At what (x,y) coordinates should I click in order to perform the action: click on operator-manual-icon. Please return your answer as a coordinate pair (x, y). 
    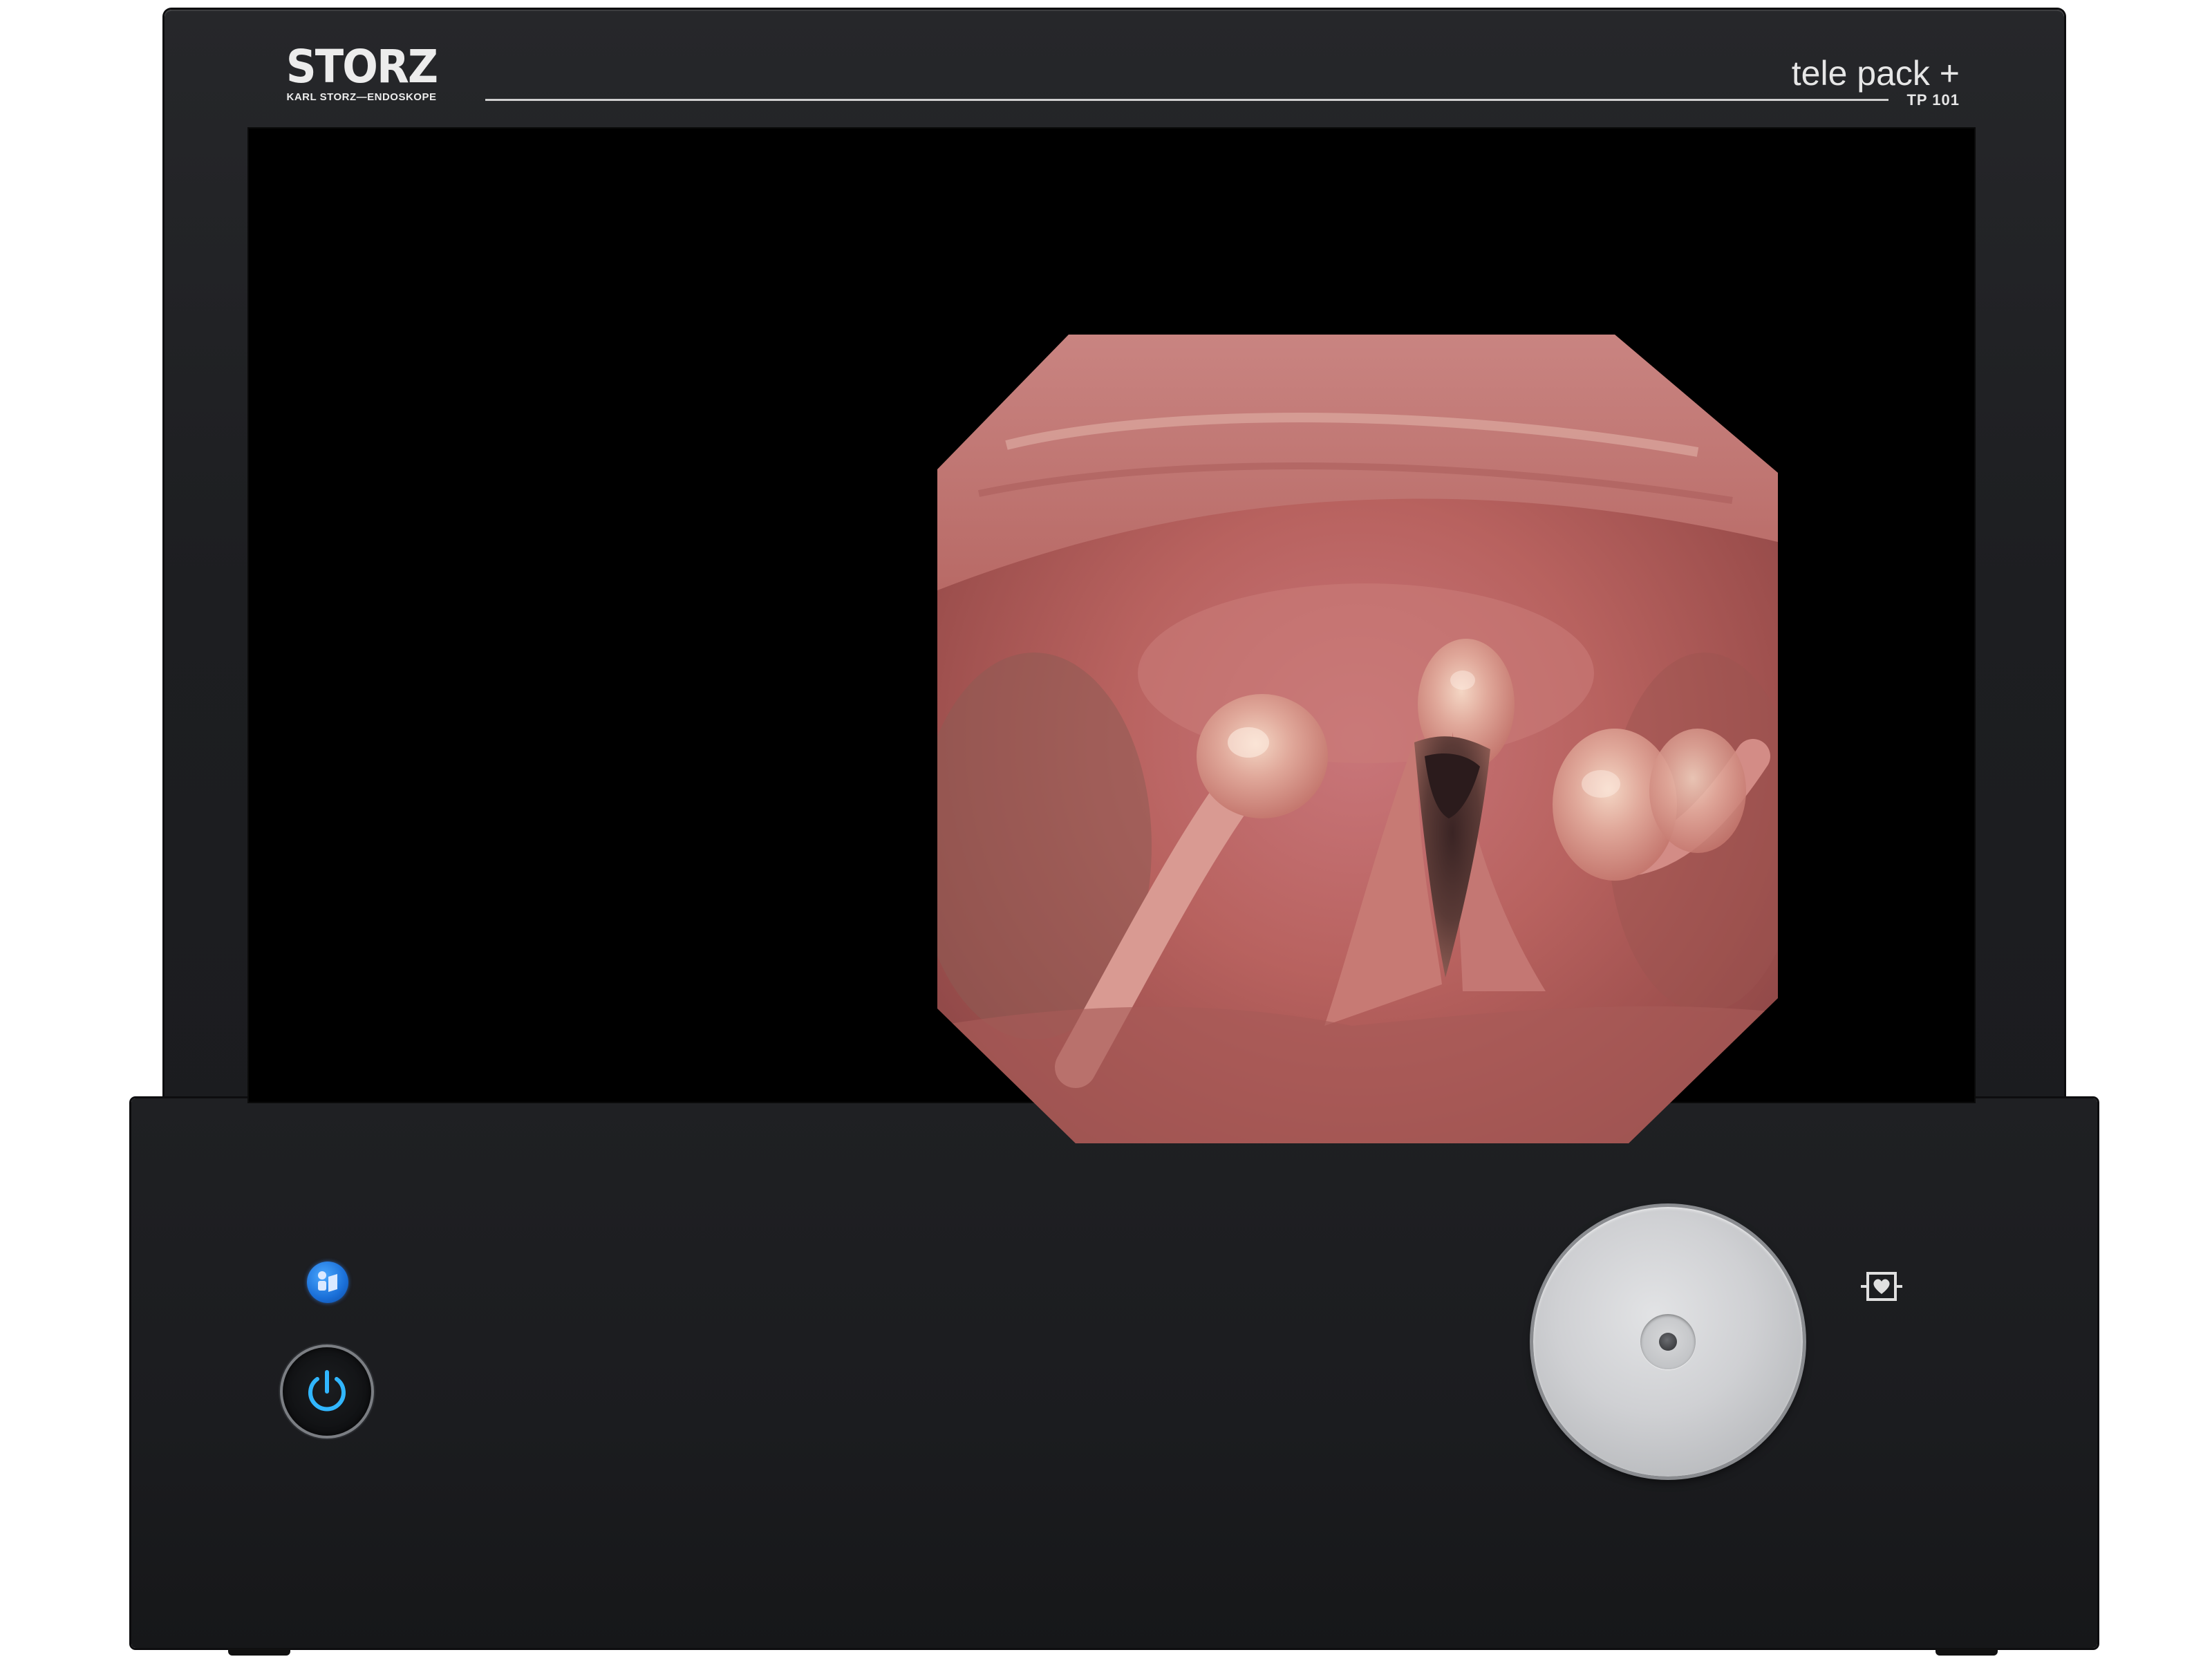
    Looking at the image, I should click on (327, 1282).